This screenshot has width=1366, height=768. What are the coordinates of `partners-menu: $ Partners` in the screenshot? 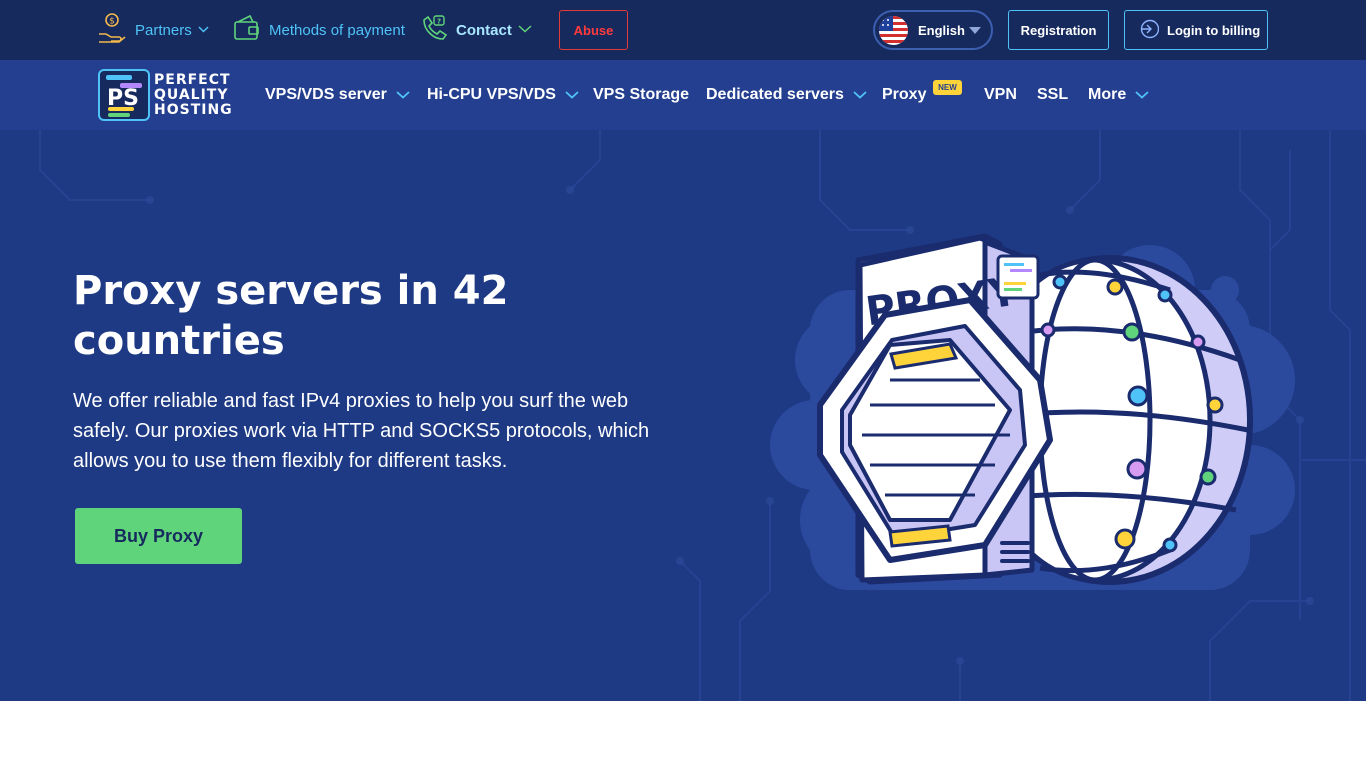 It's located at (153, 30).